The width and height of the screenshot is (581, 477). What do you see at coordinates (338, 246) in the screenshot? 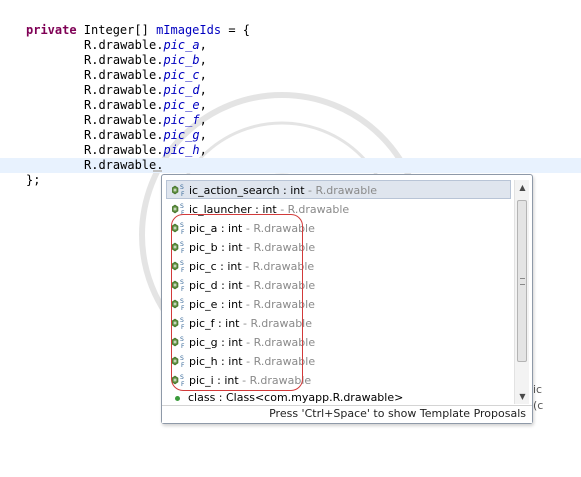
I see `proposal-item: S Fpic_b : int - R.drawable` at bounding box center [338, 246].